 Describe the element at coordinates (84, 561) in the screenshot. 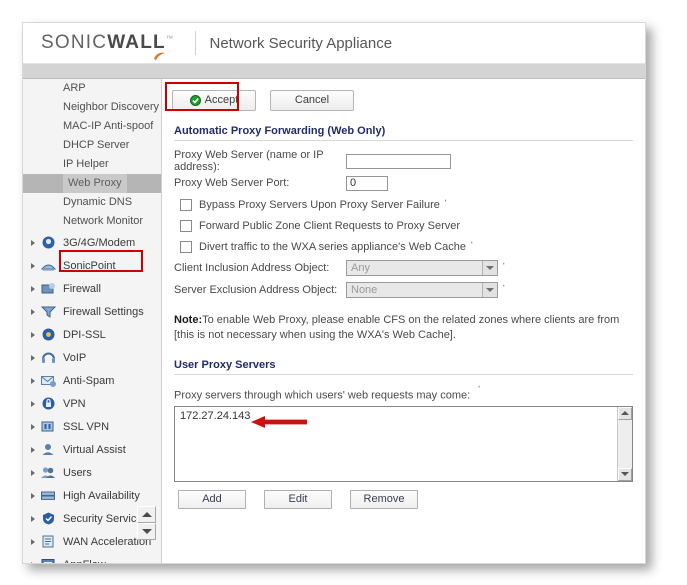

I see `sidebar-item-label: AppFlow` at that location.